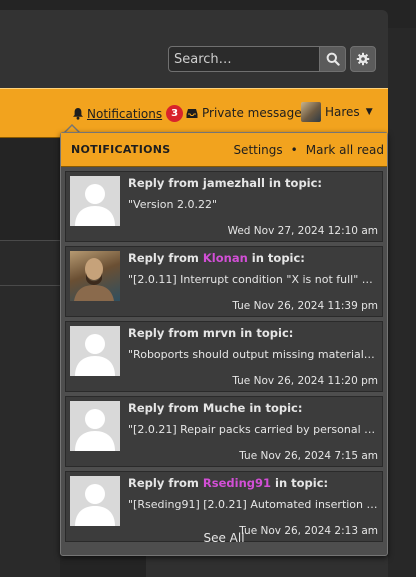  What do you see at coordinates (192, 113) in the screenshot?
I see `inbox-icon` at bounding box center [192, 113].